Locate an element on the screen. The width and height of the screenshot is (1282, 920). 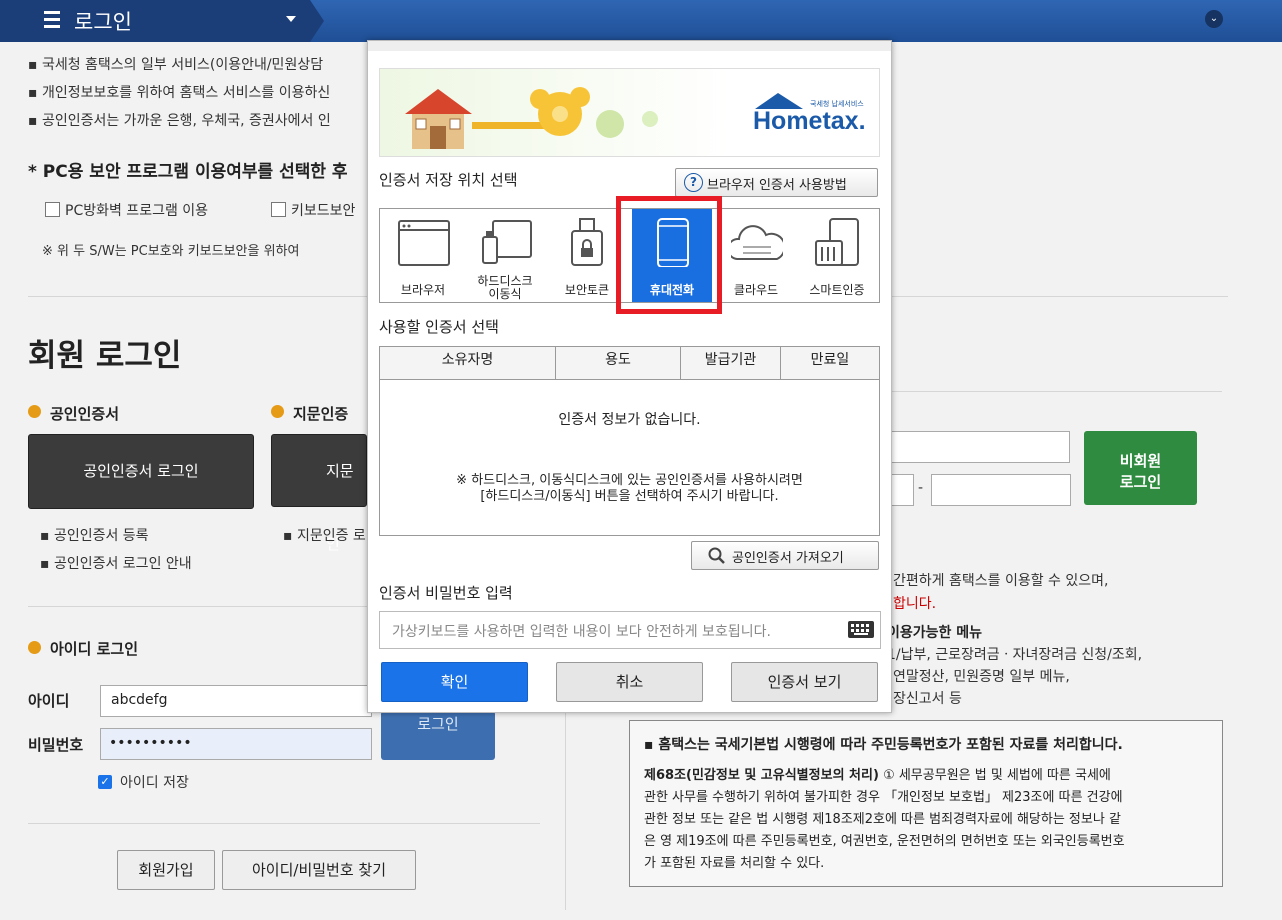
storage-label: 브라우저 is located at coordinates (423, 290).